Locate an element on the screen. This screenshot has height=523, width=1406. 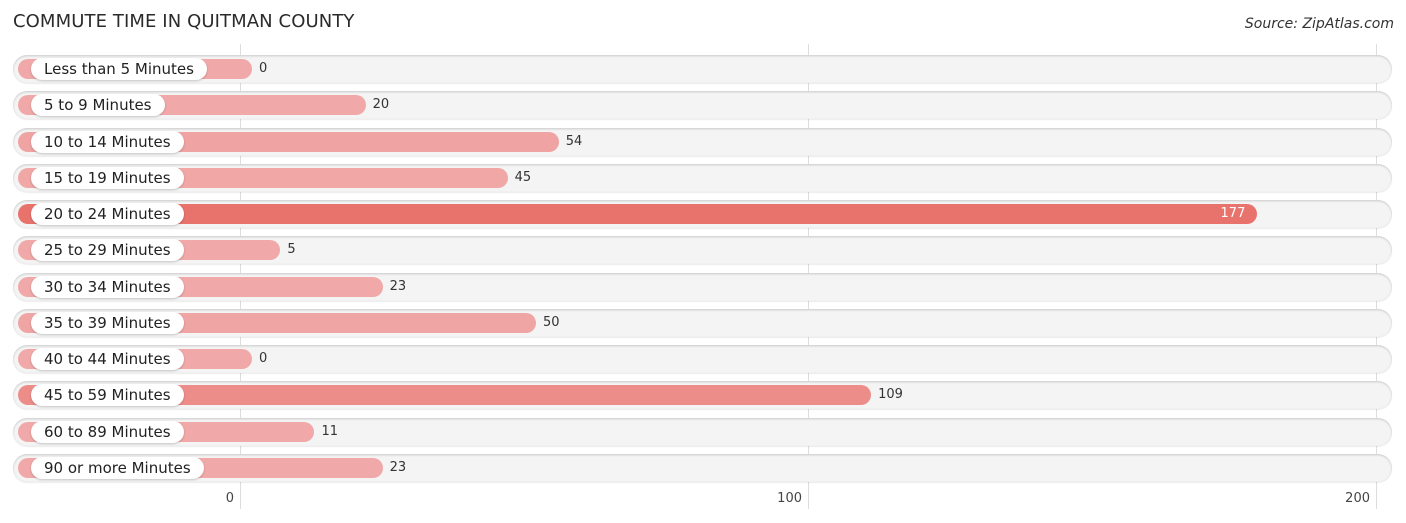
bar is located at coordinates (638, 214).